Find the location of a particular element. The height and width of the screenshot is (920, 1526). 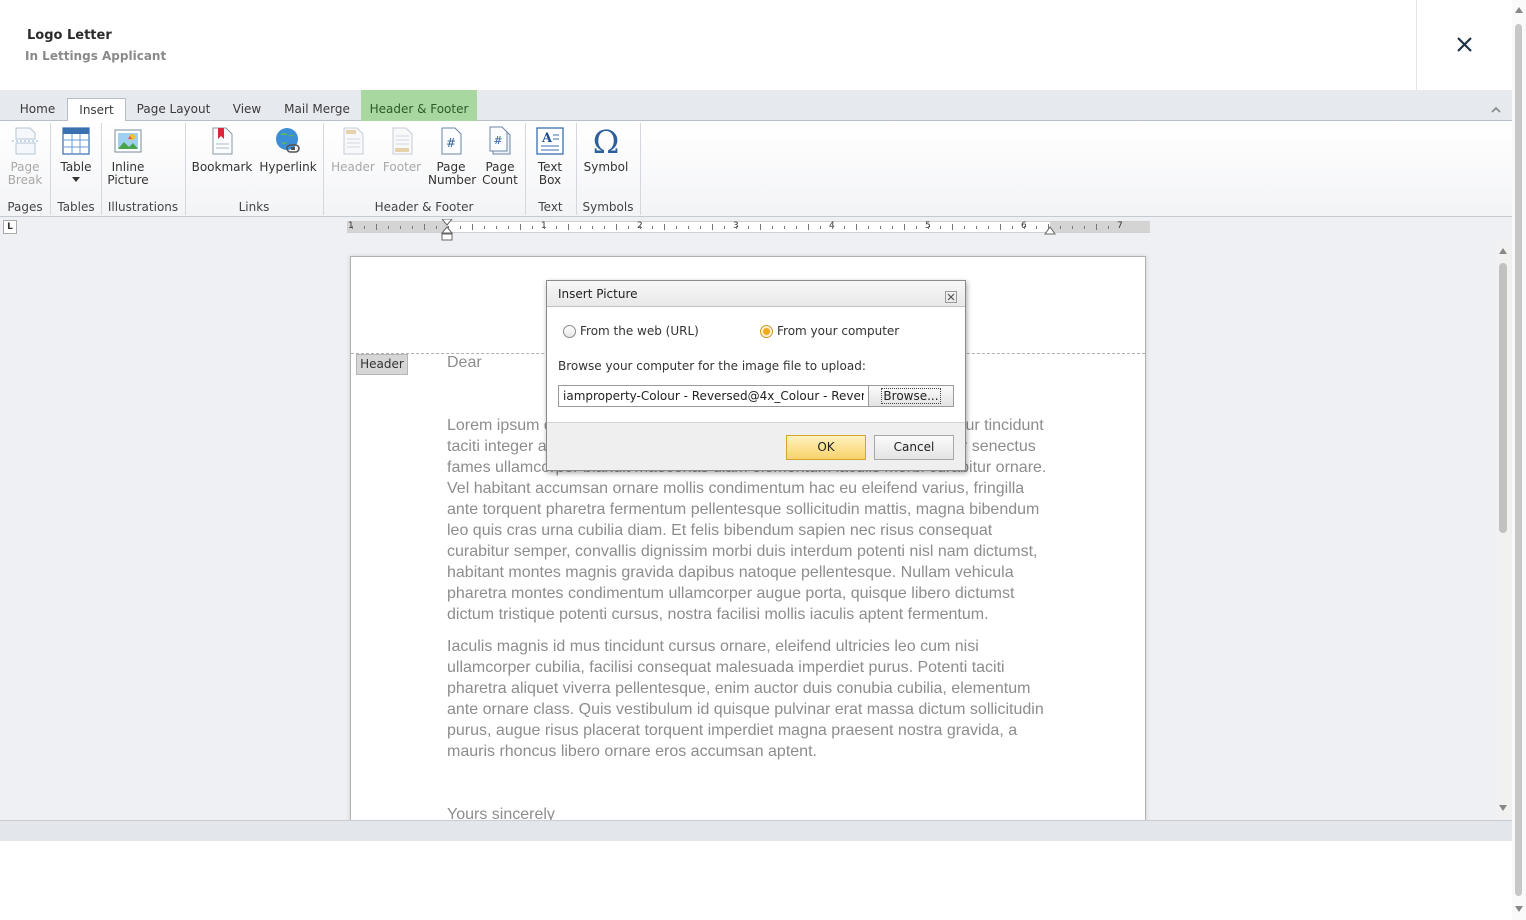

footer-icon is located at coordinates (402, 141).